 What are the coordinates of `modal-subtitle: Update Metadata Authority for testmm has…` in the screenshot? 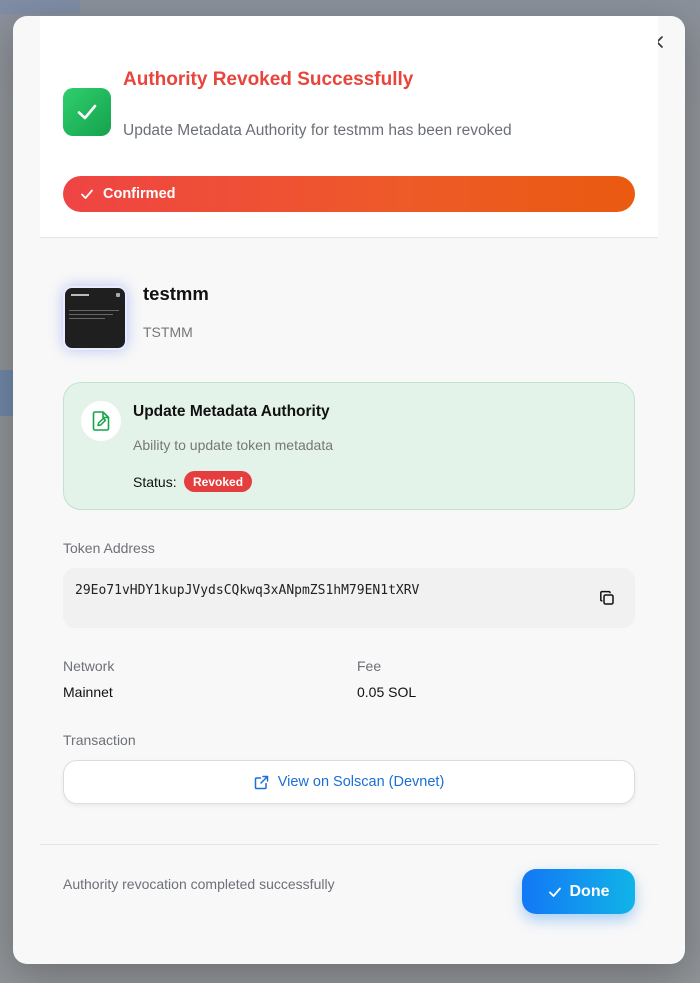 It's located at (317, 130).